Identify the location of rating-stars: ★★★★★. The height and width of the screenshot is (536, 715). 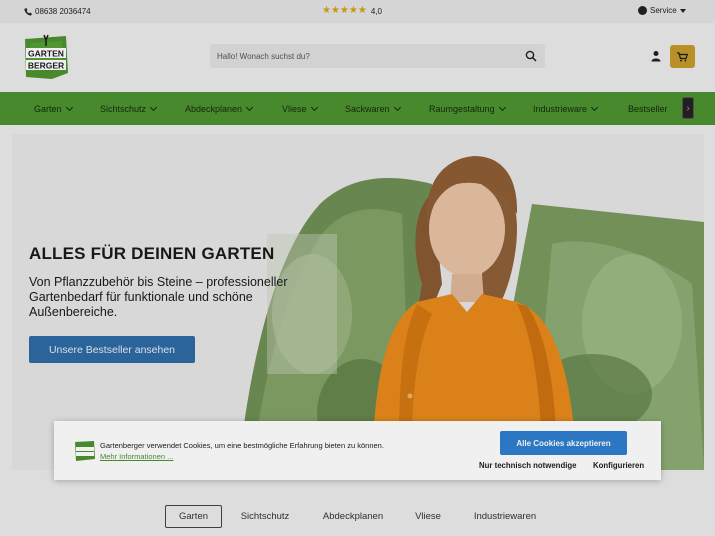
(344, 10).